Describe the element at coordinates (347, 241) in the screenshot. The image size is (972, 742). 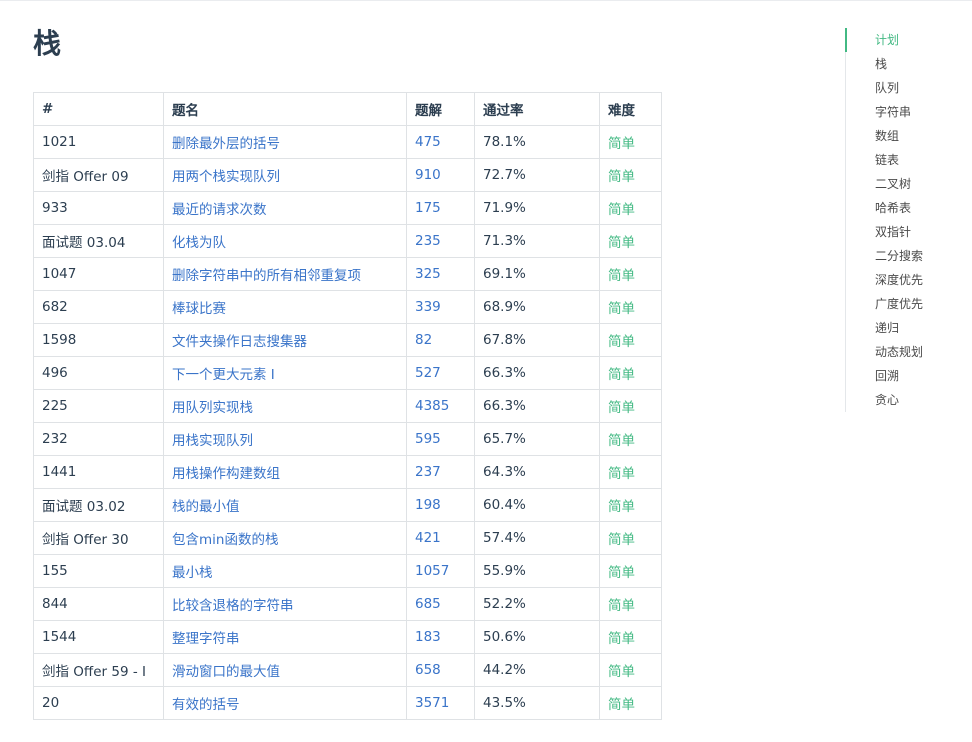
I see `table-row: 面试题 03.04 化栈为队 235 71.3% 简单` at that location.